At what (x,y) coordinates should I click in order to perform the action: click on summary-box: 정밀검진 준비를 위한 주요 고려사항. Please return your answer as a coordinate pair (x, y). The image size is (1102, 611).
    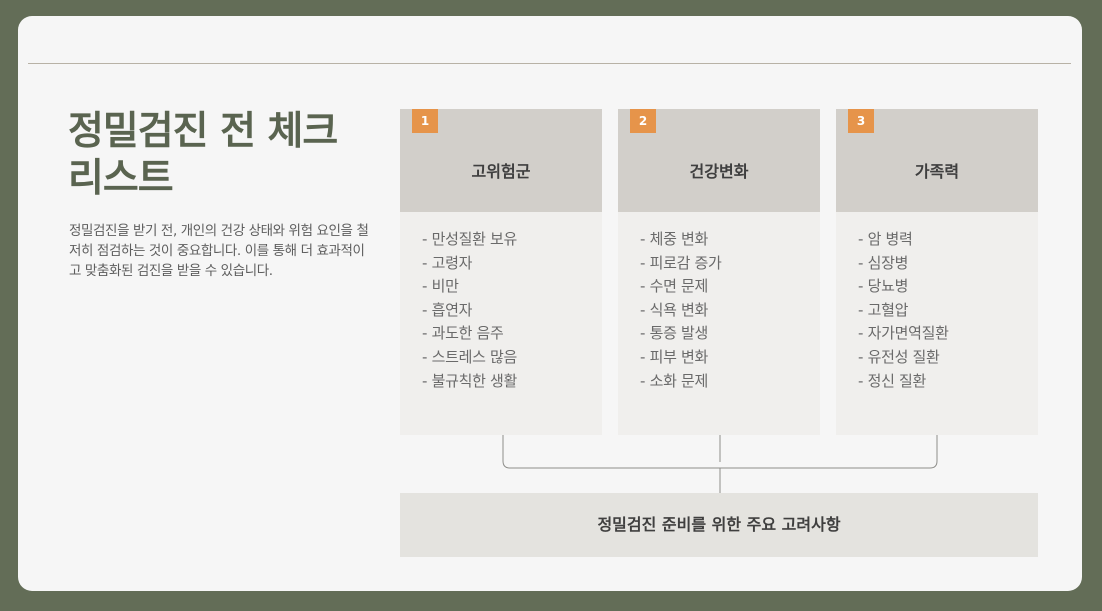
    Looking at the image, I should click on (719, 525).